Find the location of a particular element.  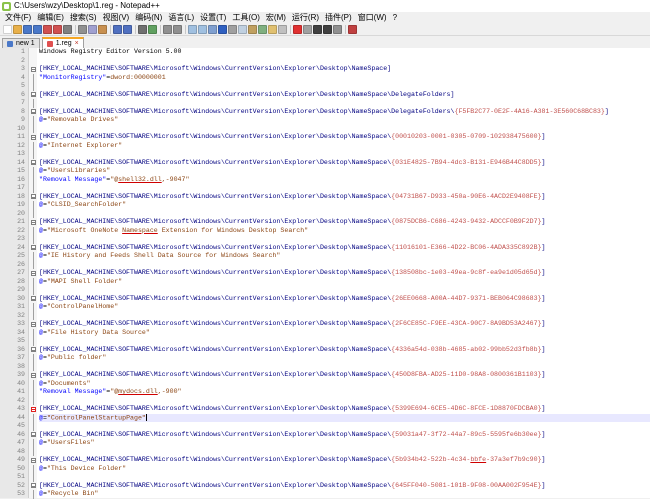

word-wrap-icon is located at coordinates (212, 29).